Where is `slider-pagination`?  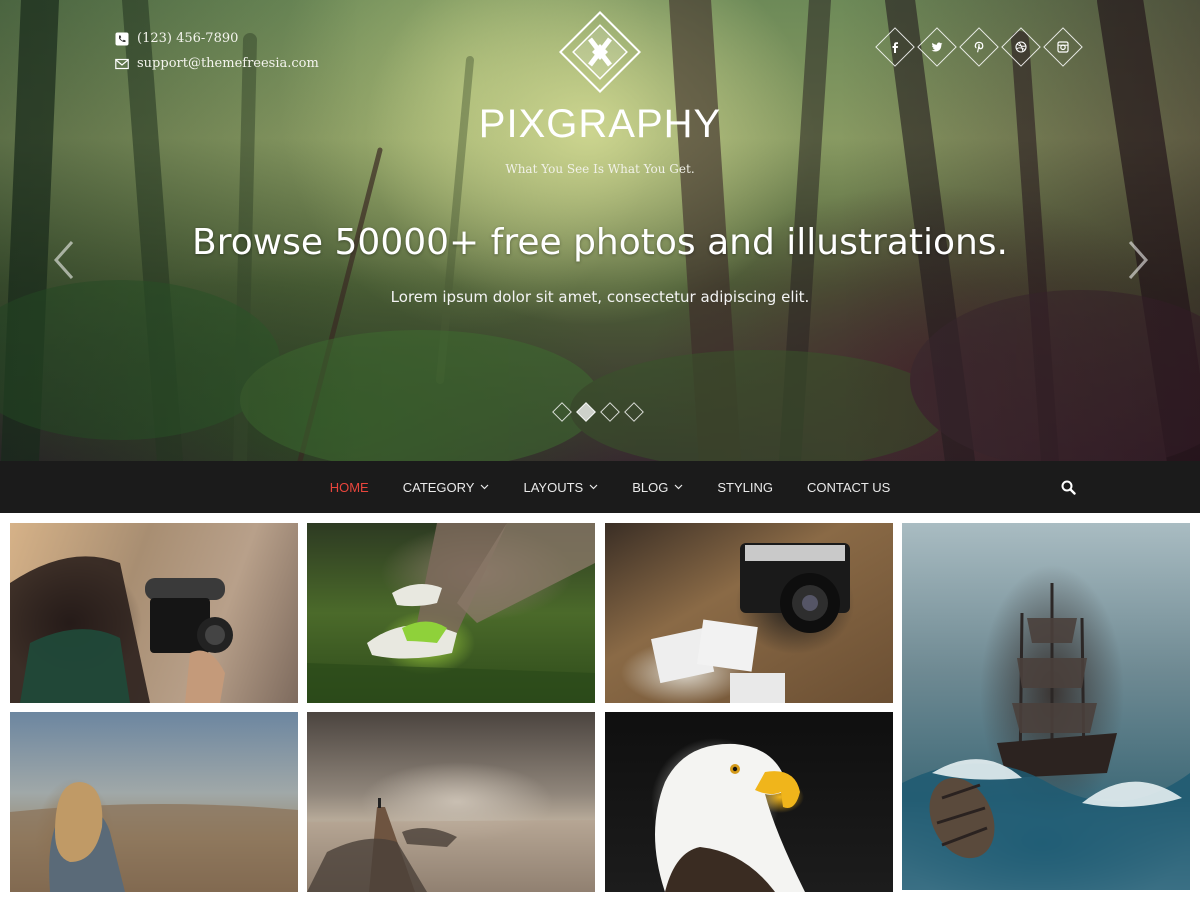 slider-pagination is located at coordinates (598, 412).